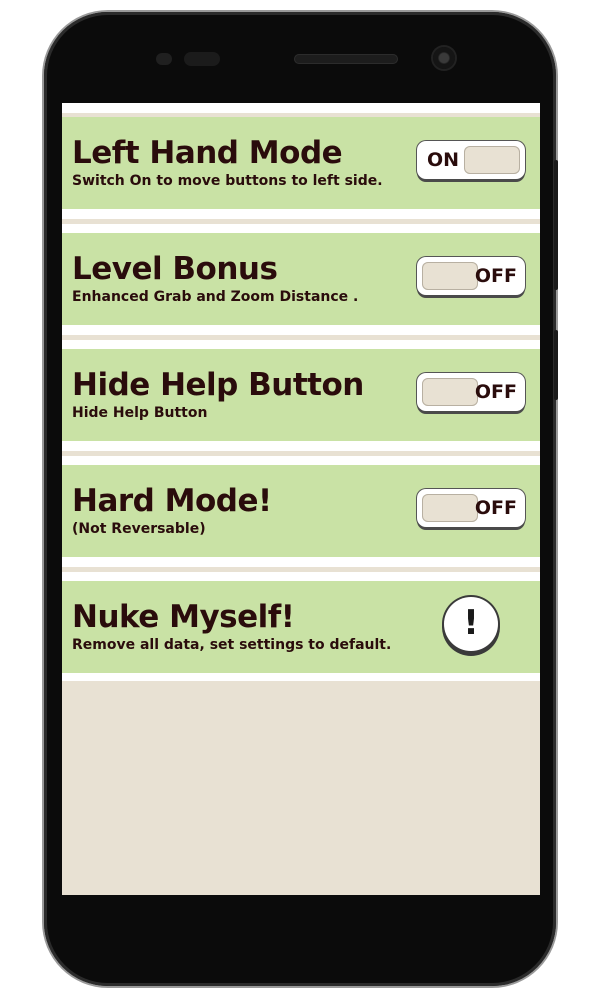 This screenshot has width=600, height=1000. What do you see at coordinates (164, 59) in the screenshot?
I see `proximity-sensor` at bounding box center [164, 59].